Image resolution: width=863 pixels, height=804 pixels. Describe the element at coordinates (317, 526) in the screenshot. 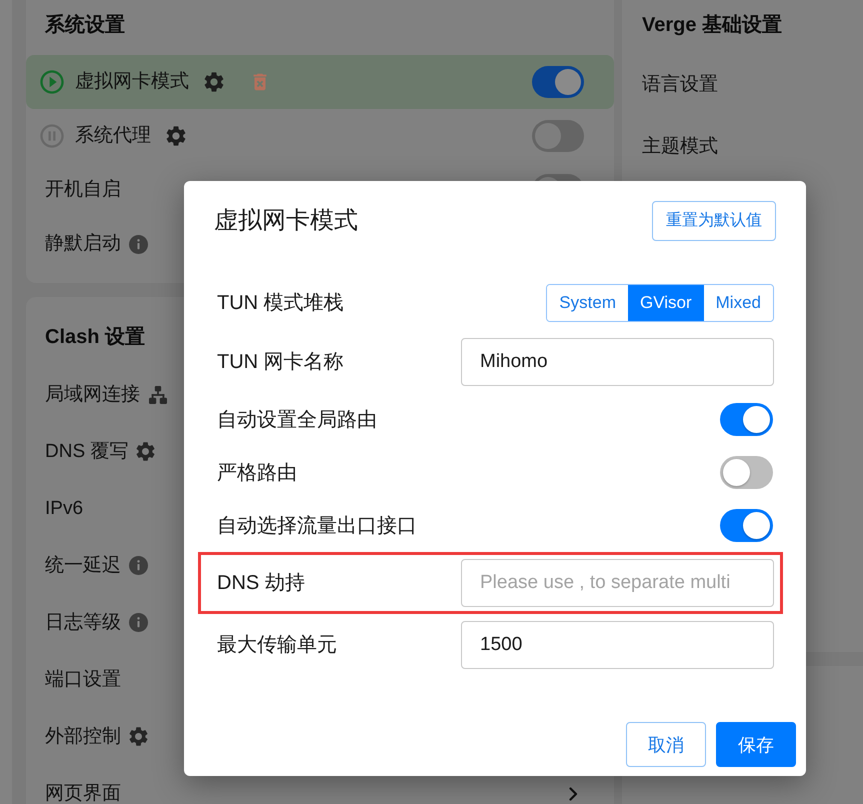

I see `field-label: 自动选择流量出口接口` at that location.